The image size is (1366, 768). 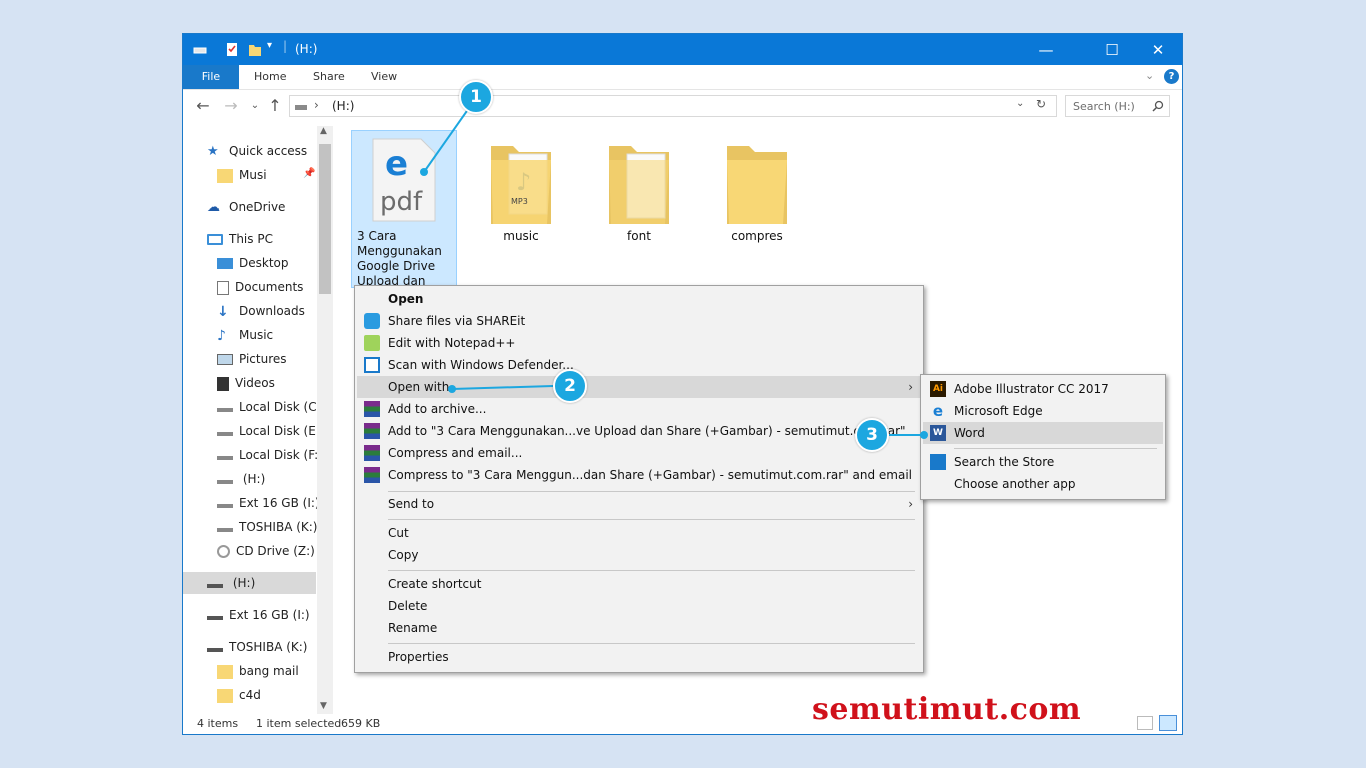 I want to click on watermark: semutimut.com, so click(x=947, y=709).